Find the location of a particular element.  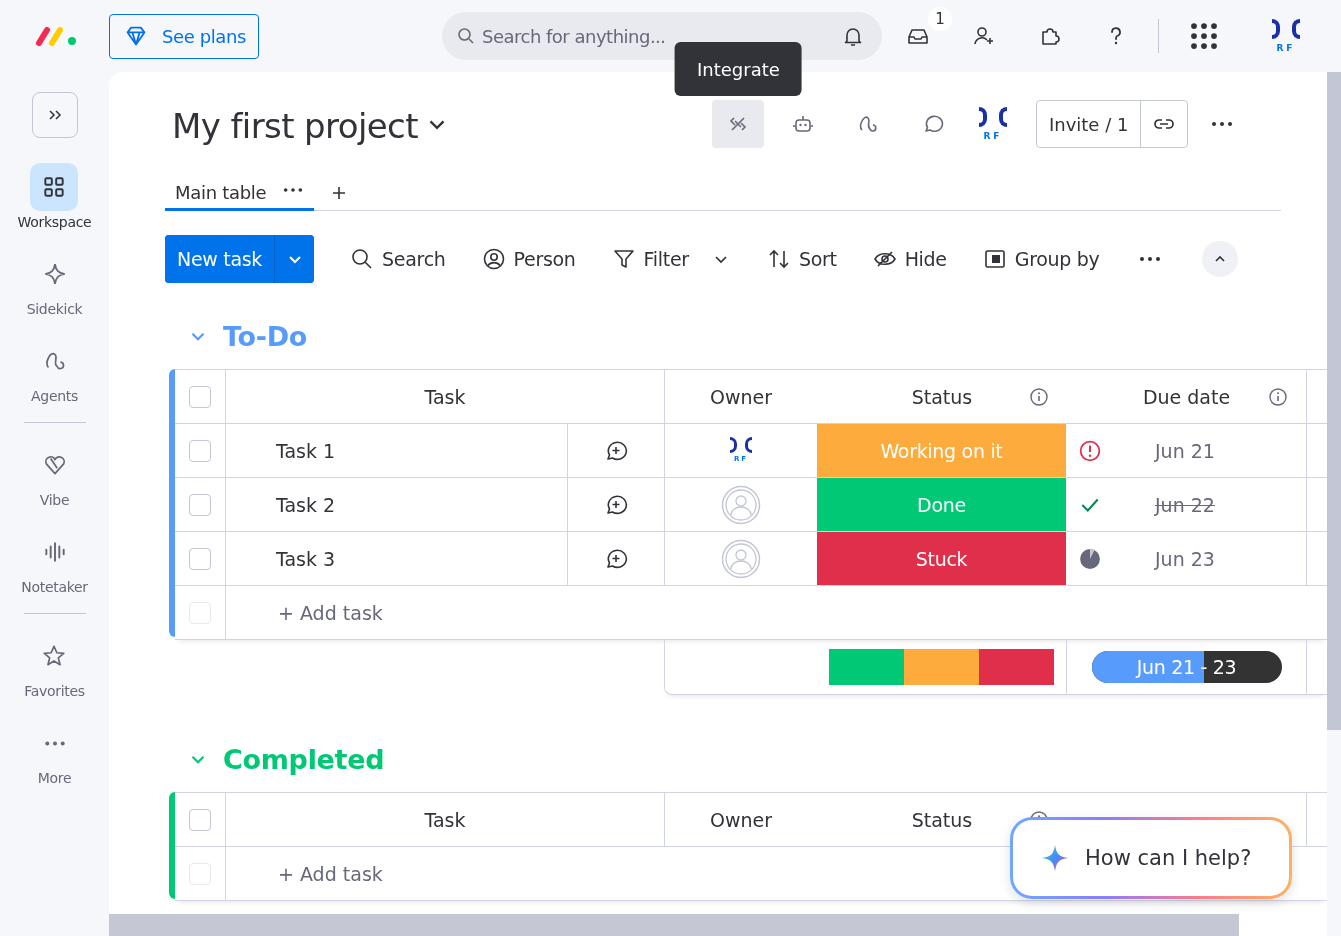

due-date: Jun 23 is located at coordinates (1185, 558).